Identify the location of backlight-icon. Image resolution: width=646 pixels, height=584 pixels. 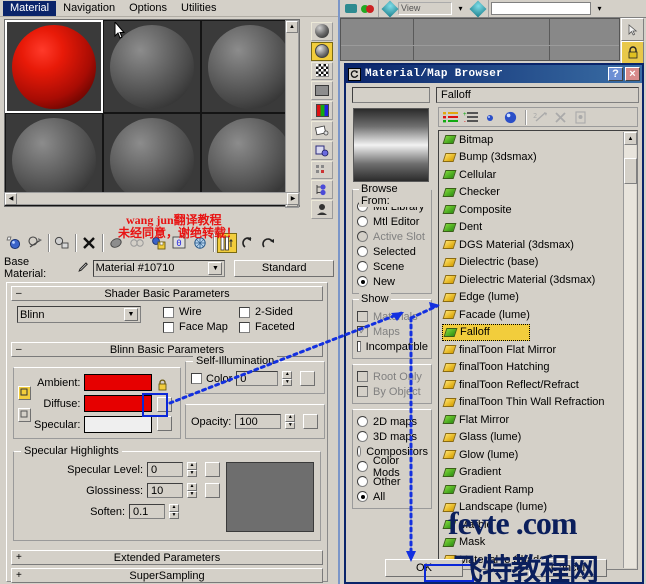
(322, 51).